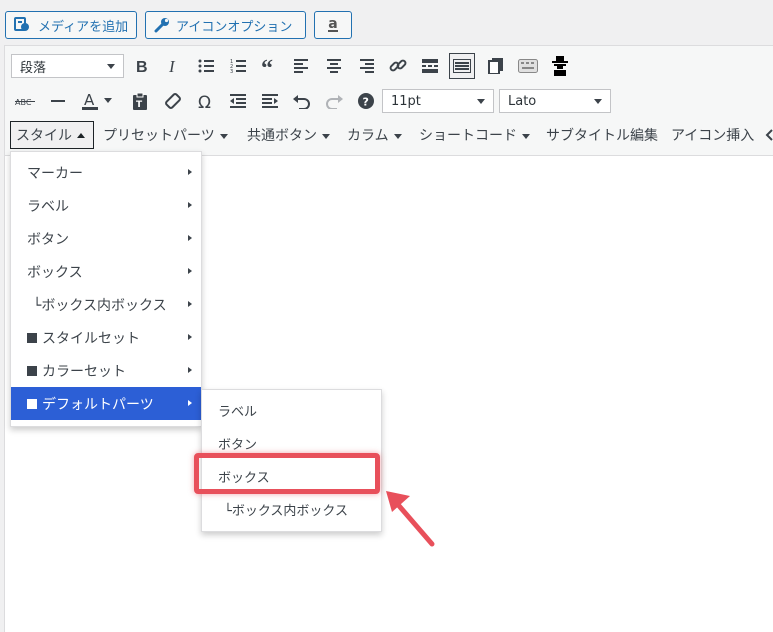 This screenshot has width=773, height=632. I want to click on submenu-item-text: └ボックス内ボックス, so click(286, 511).